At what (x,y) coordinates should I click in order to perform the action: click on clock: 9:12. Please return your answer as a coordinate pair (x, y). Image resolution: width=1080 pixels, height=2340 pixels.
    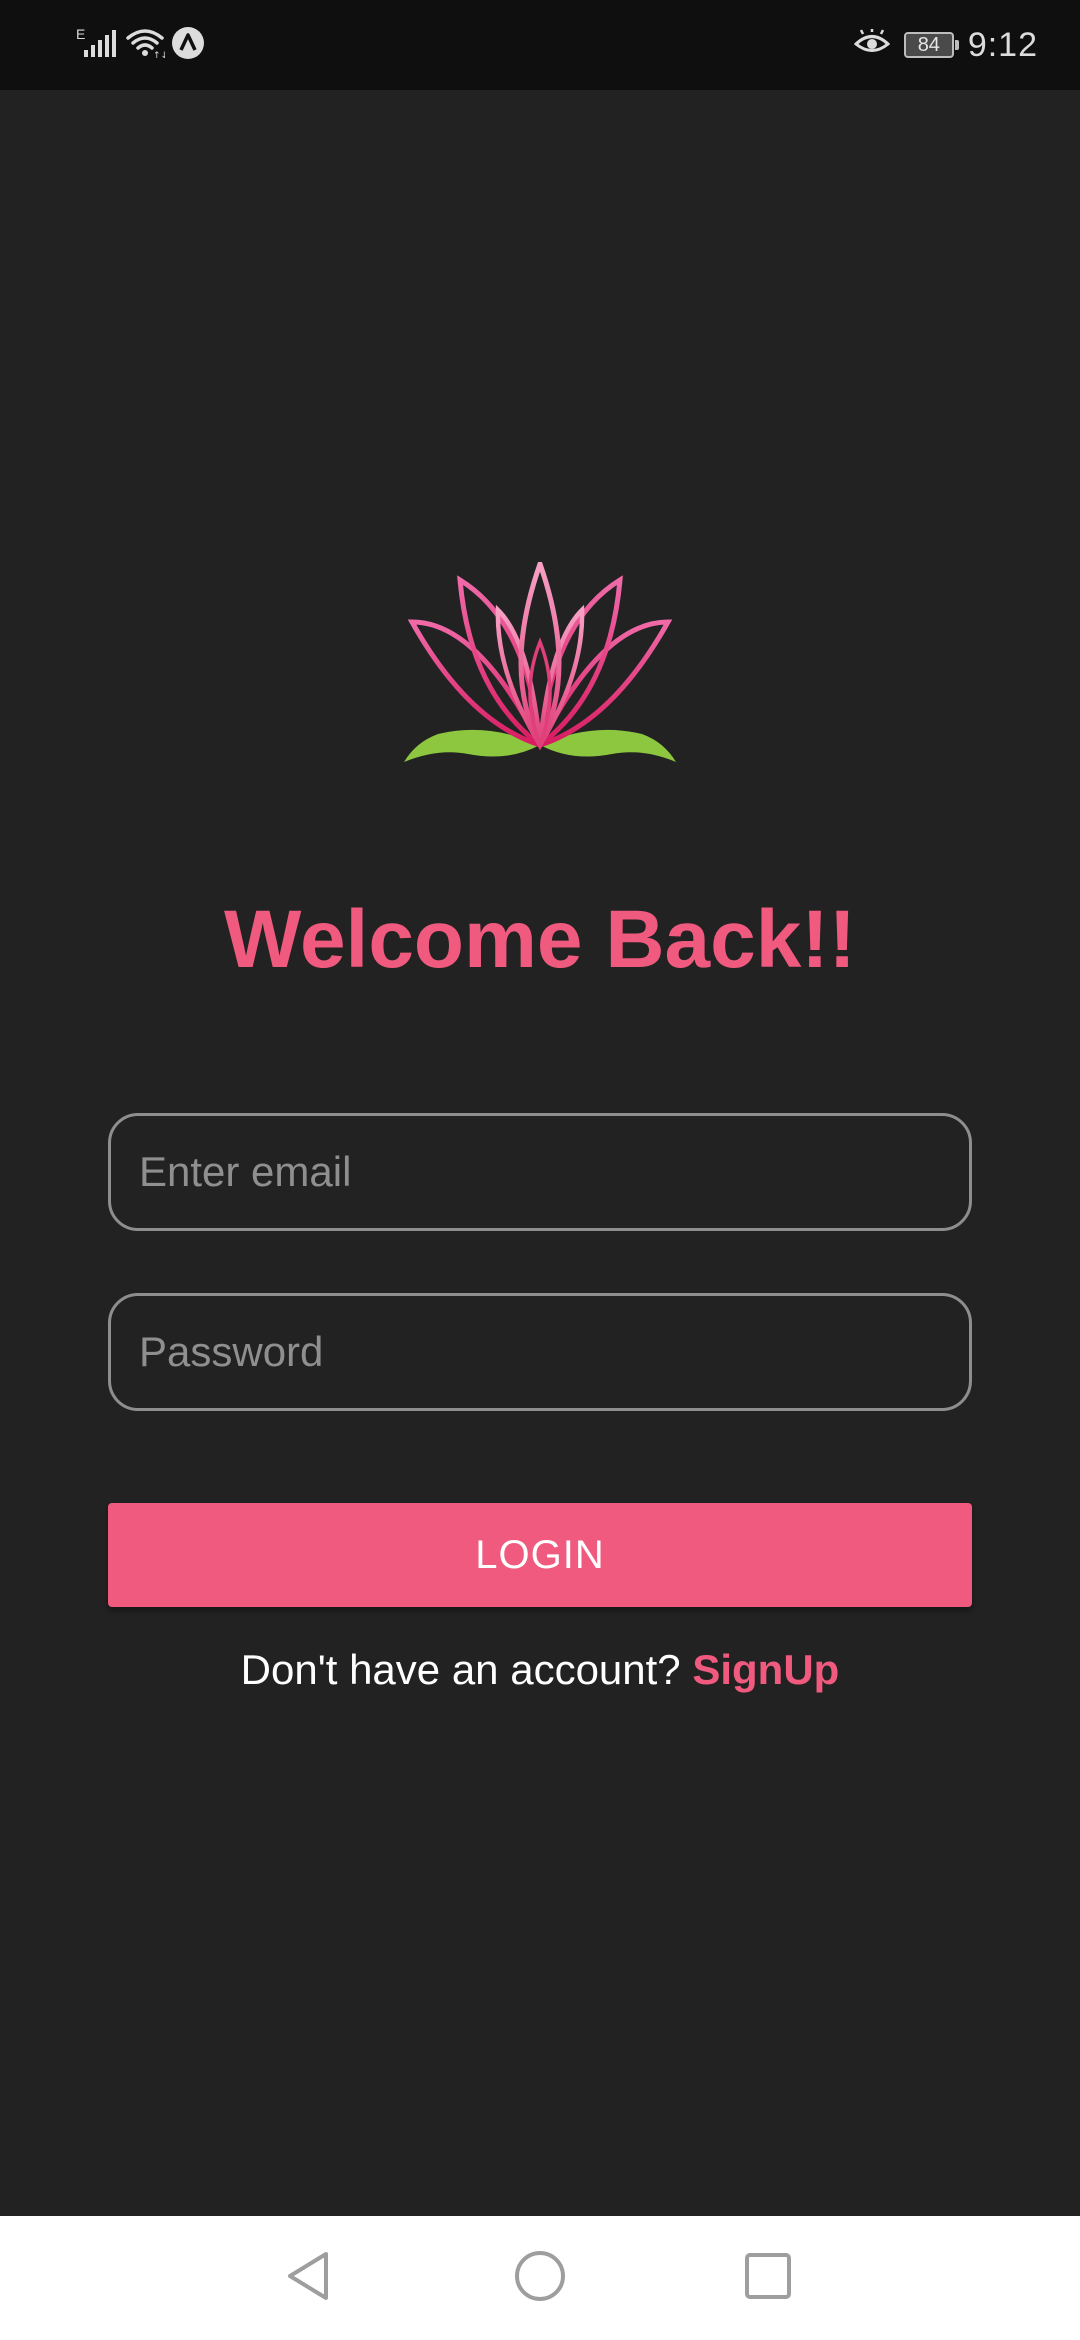
    Looking at the image, I should click on (1002, 44).